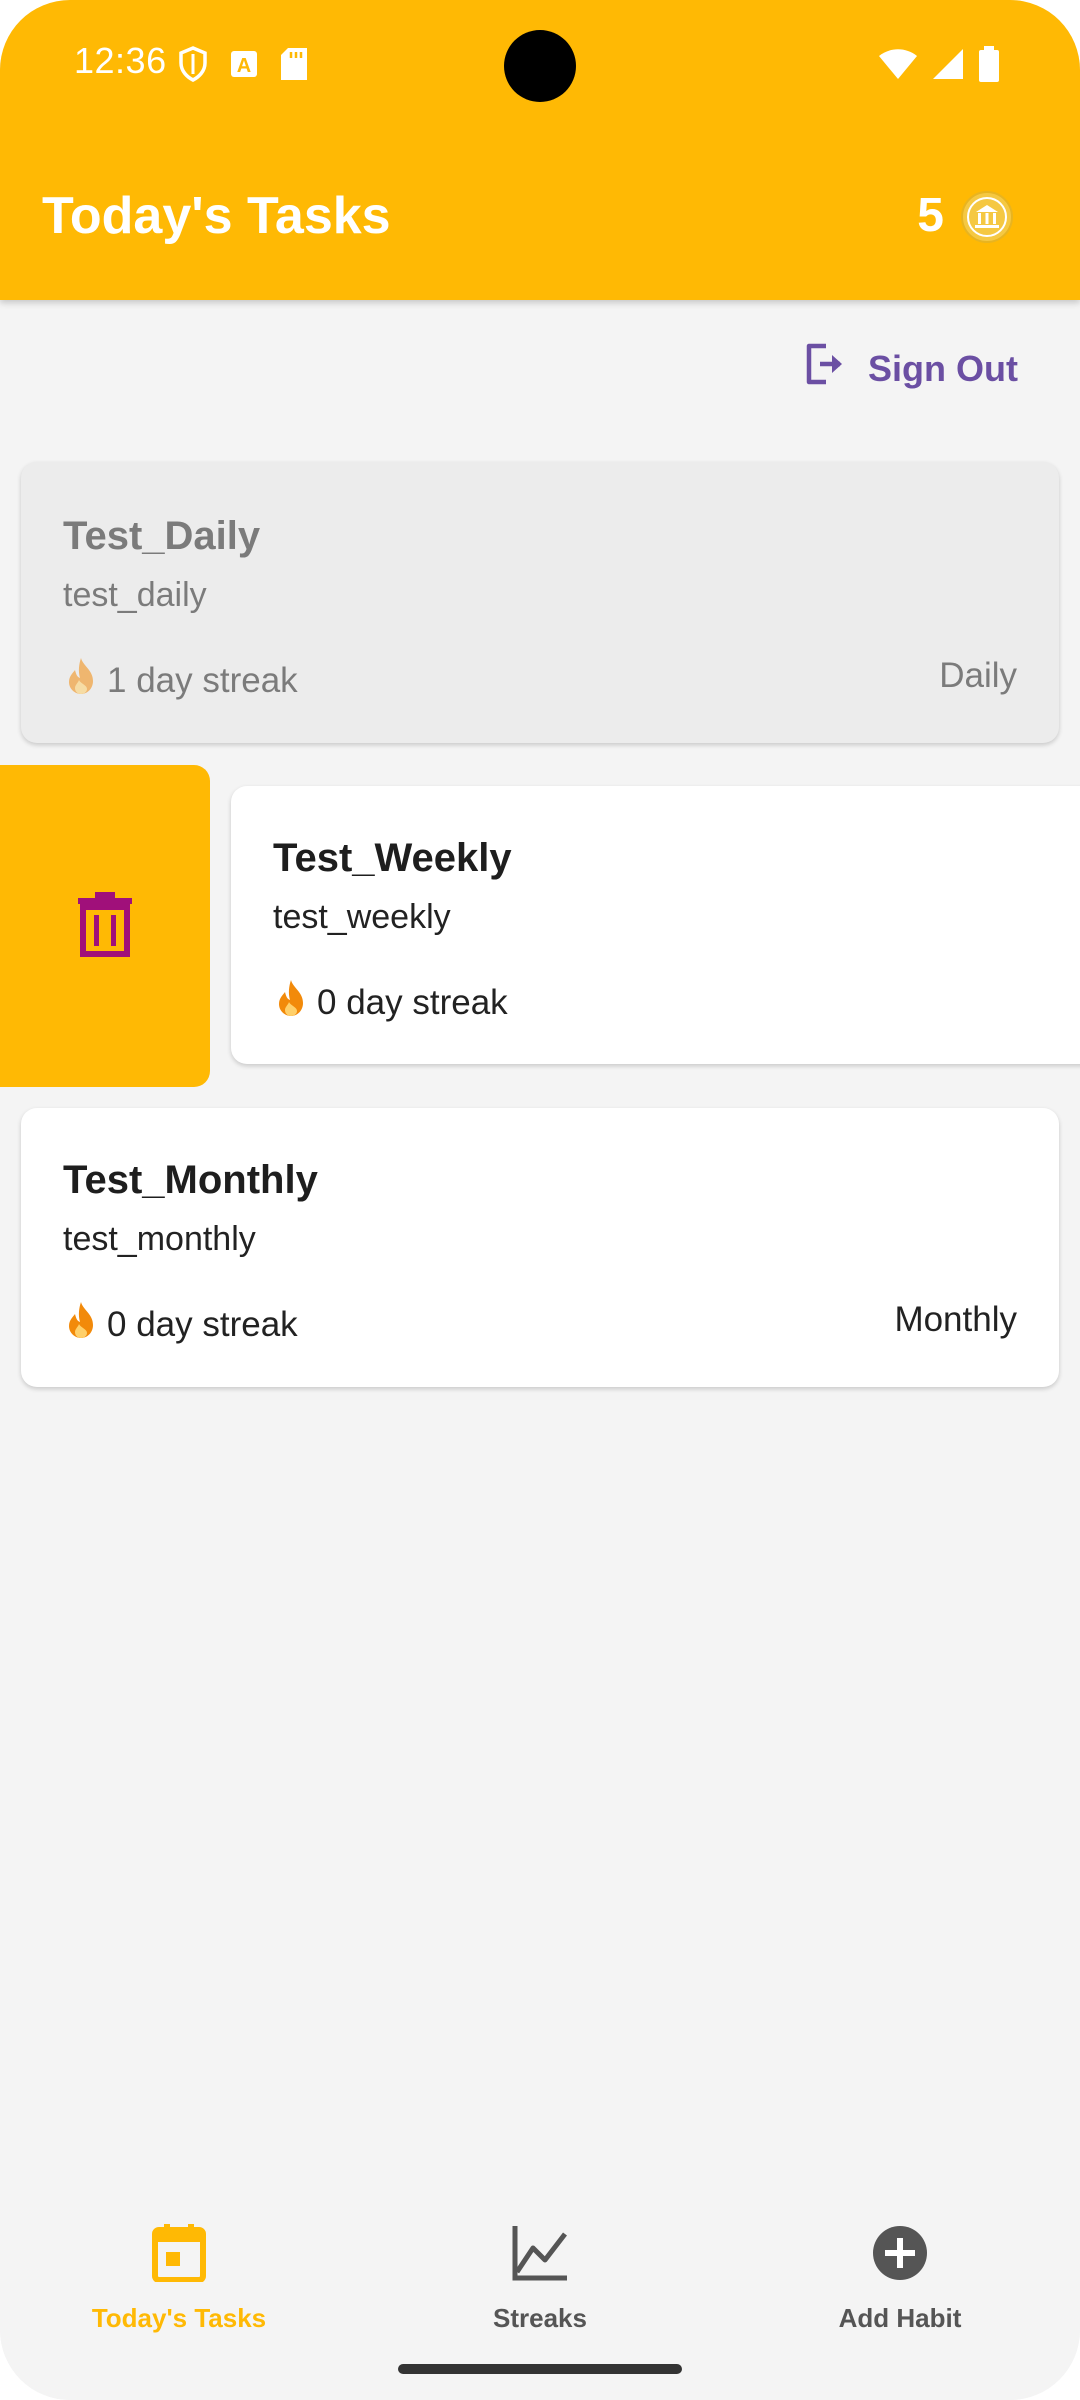  What do you see at coordinates (955, 1319) in the screenshot?
I see `task-frequency: Monthly` at bounding box center [955, 1319].